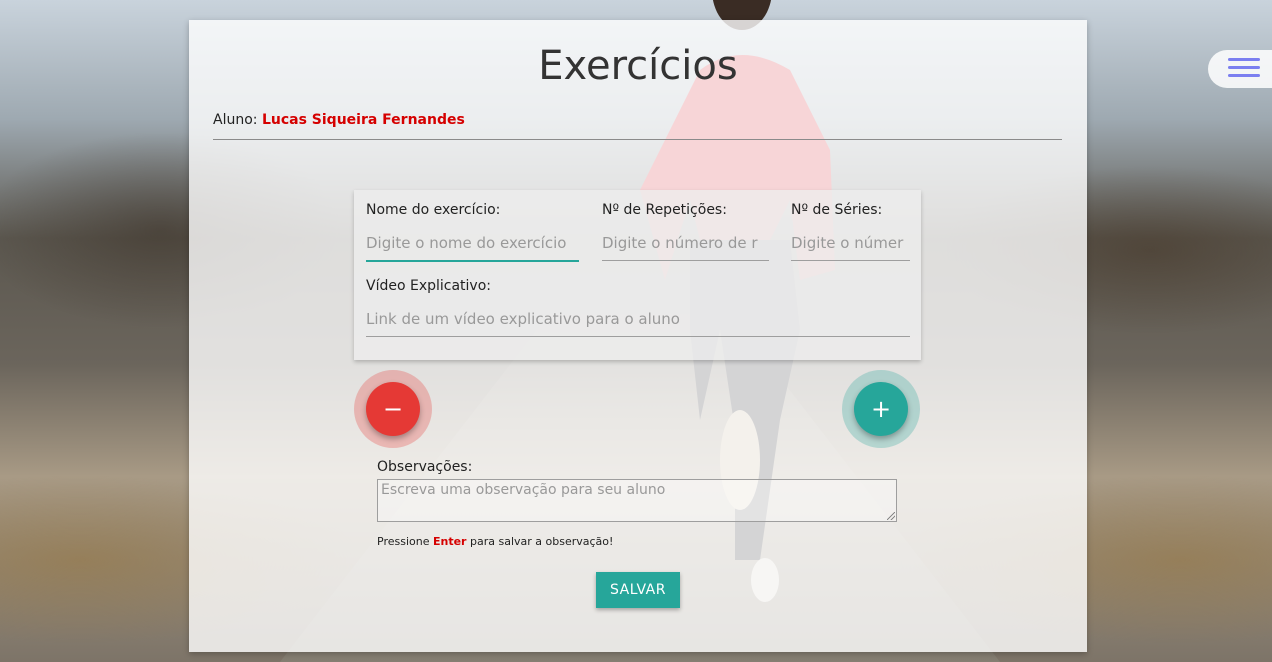 The image size is (1272, 662). I want to click on sets-label: Nº de Séries:, so click(837, 210).